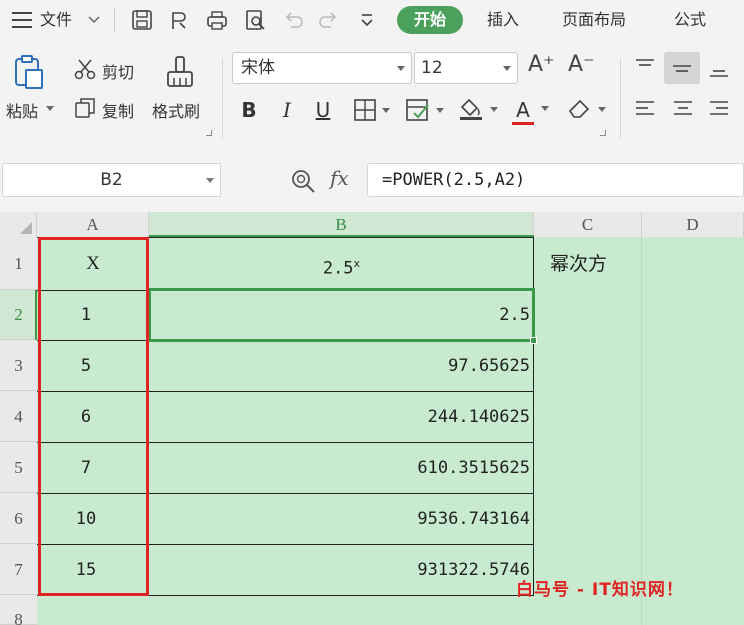 The height and width of the screenshot is (625, 744). I want to click on eraser-icon, so click(587, 109).